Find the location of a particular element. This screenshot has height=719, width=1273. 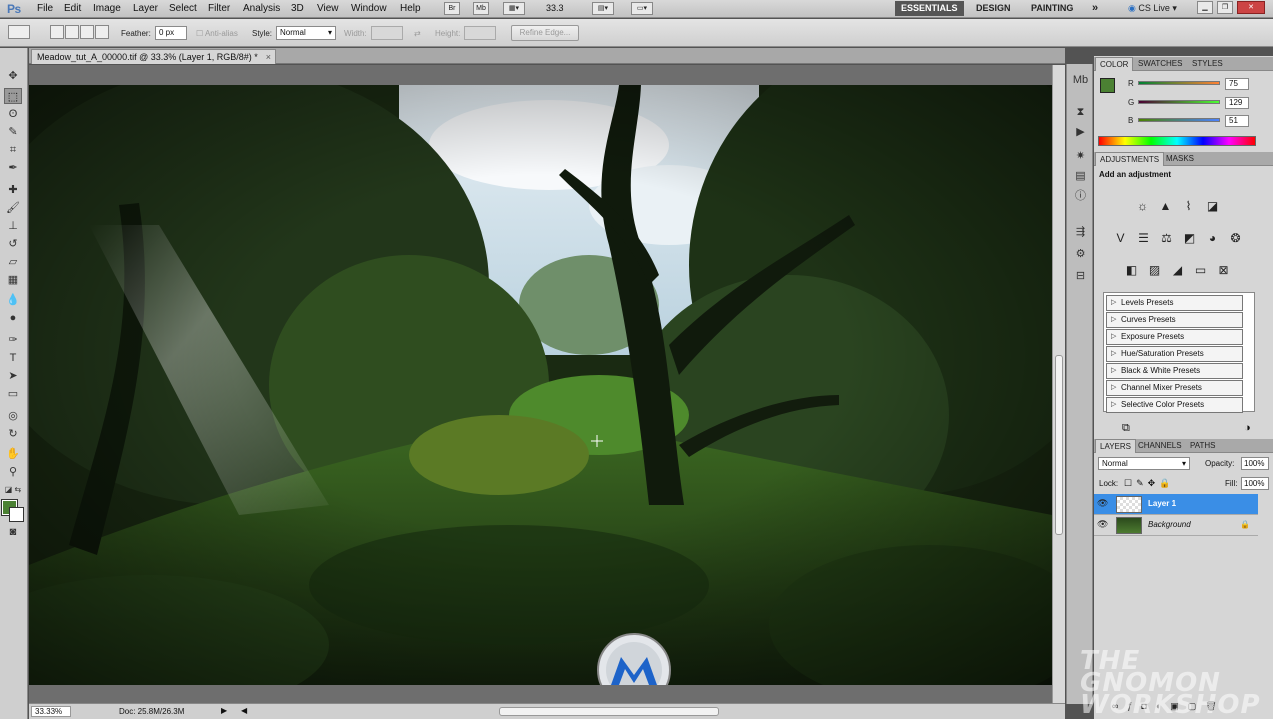

add-selection-icon is located at coordinates (72, 32).